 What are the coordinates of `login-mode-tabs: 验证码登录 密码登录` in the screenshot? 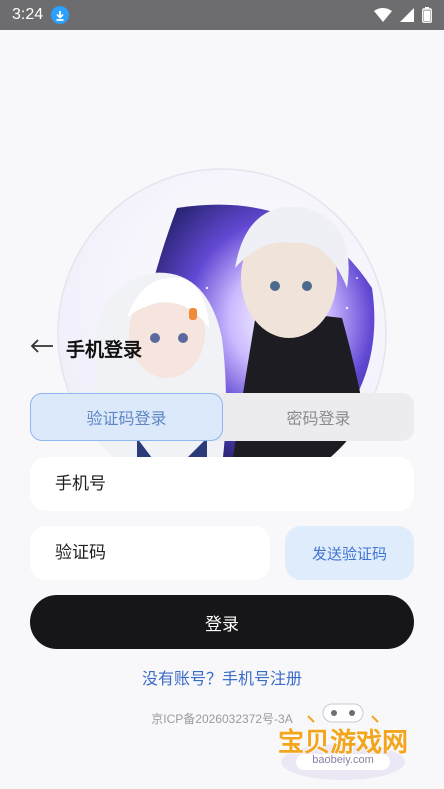 It's located at (222, 417).